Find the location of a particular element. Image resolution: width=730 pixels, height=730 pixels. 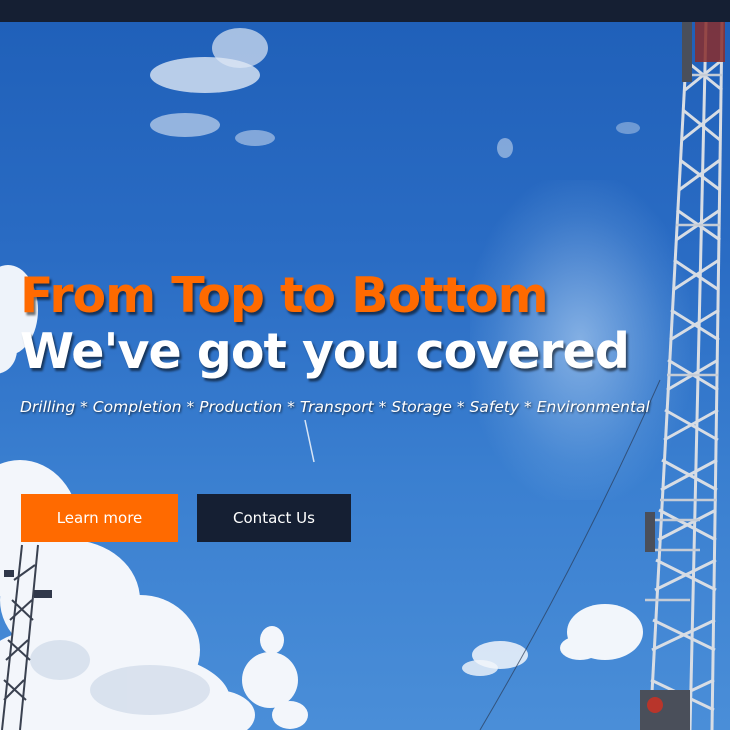

right-clouds is located at coordinates (552, 640).